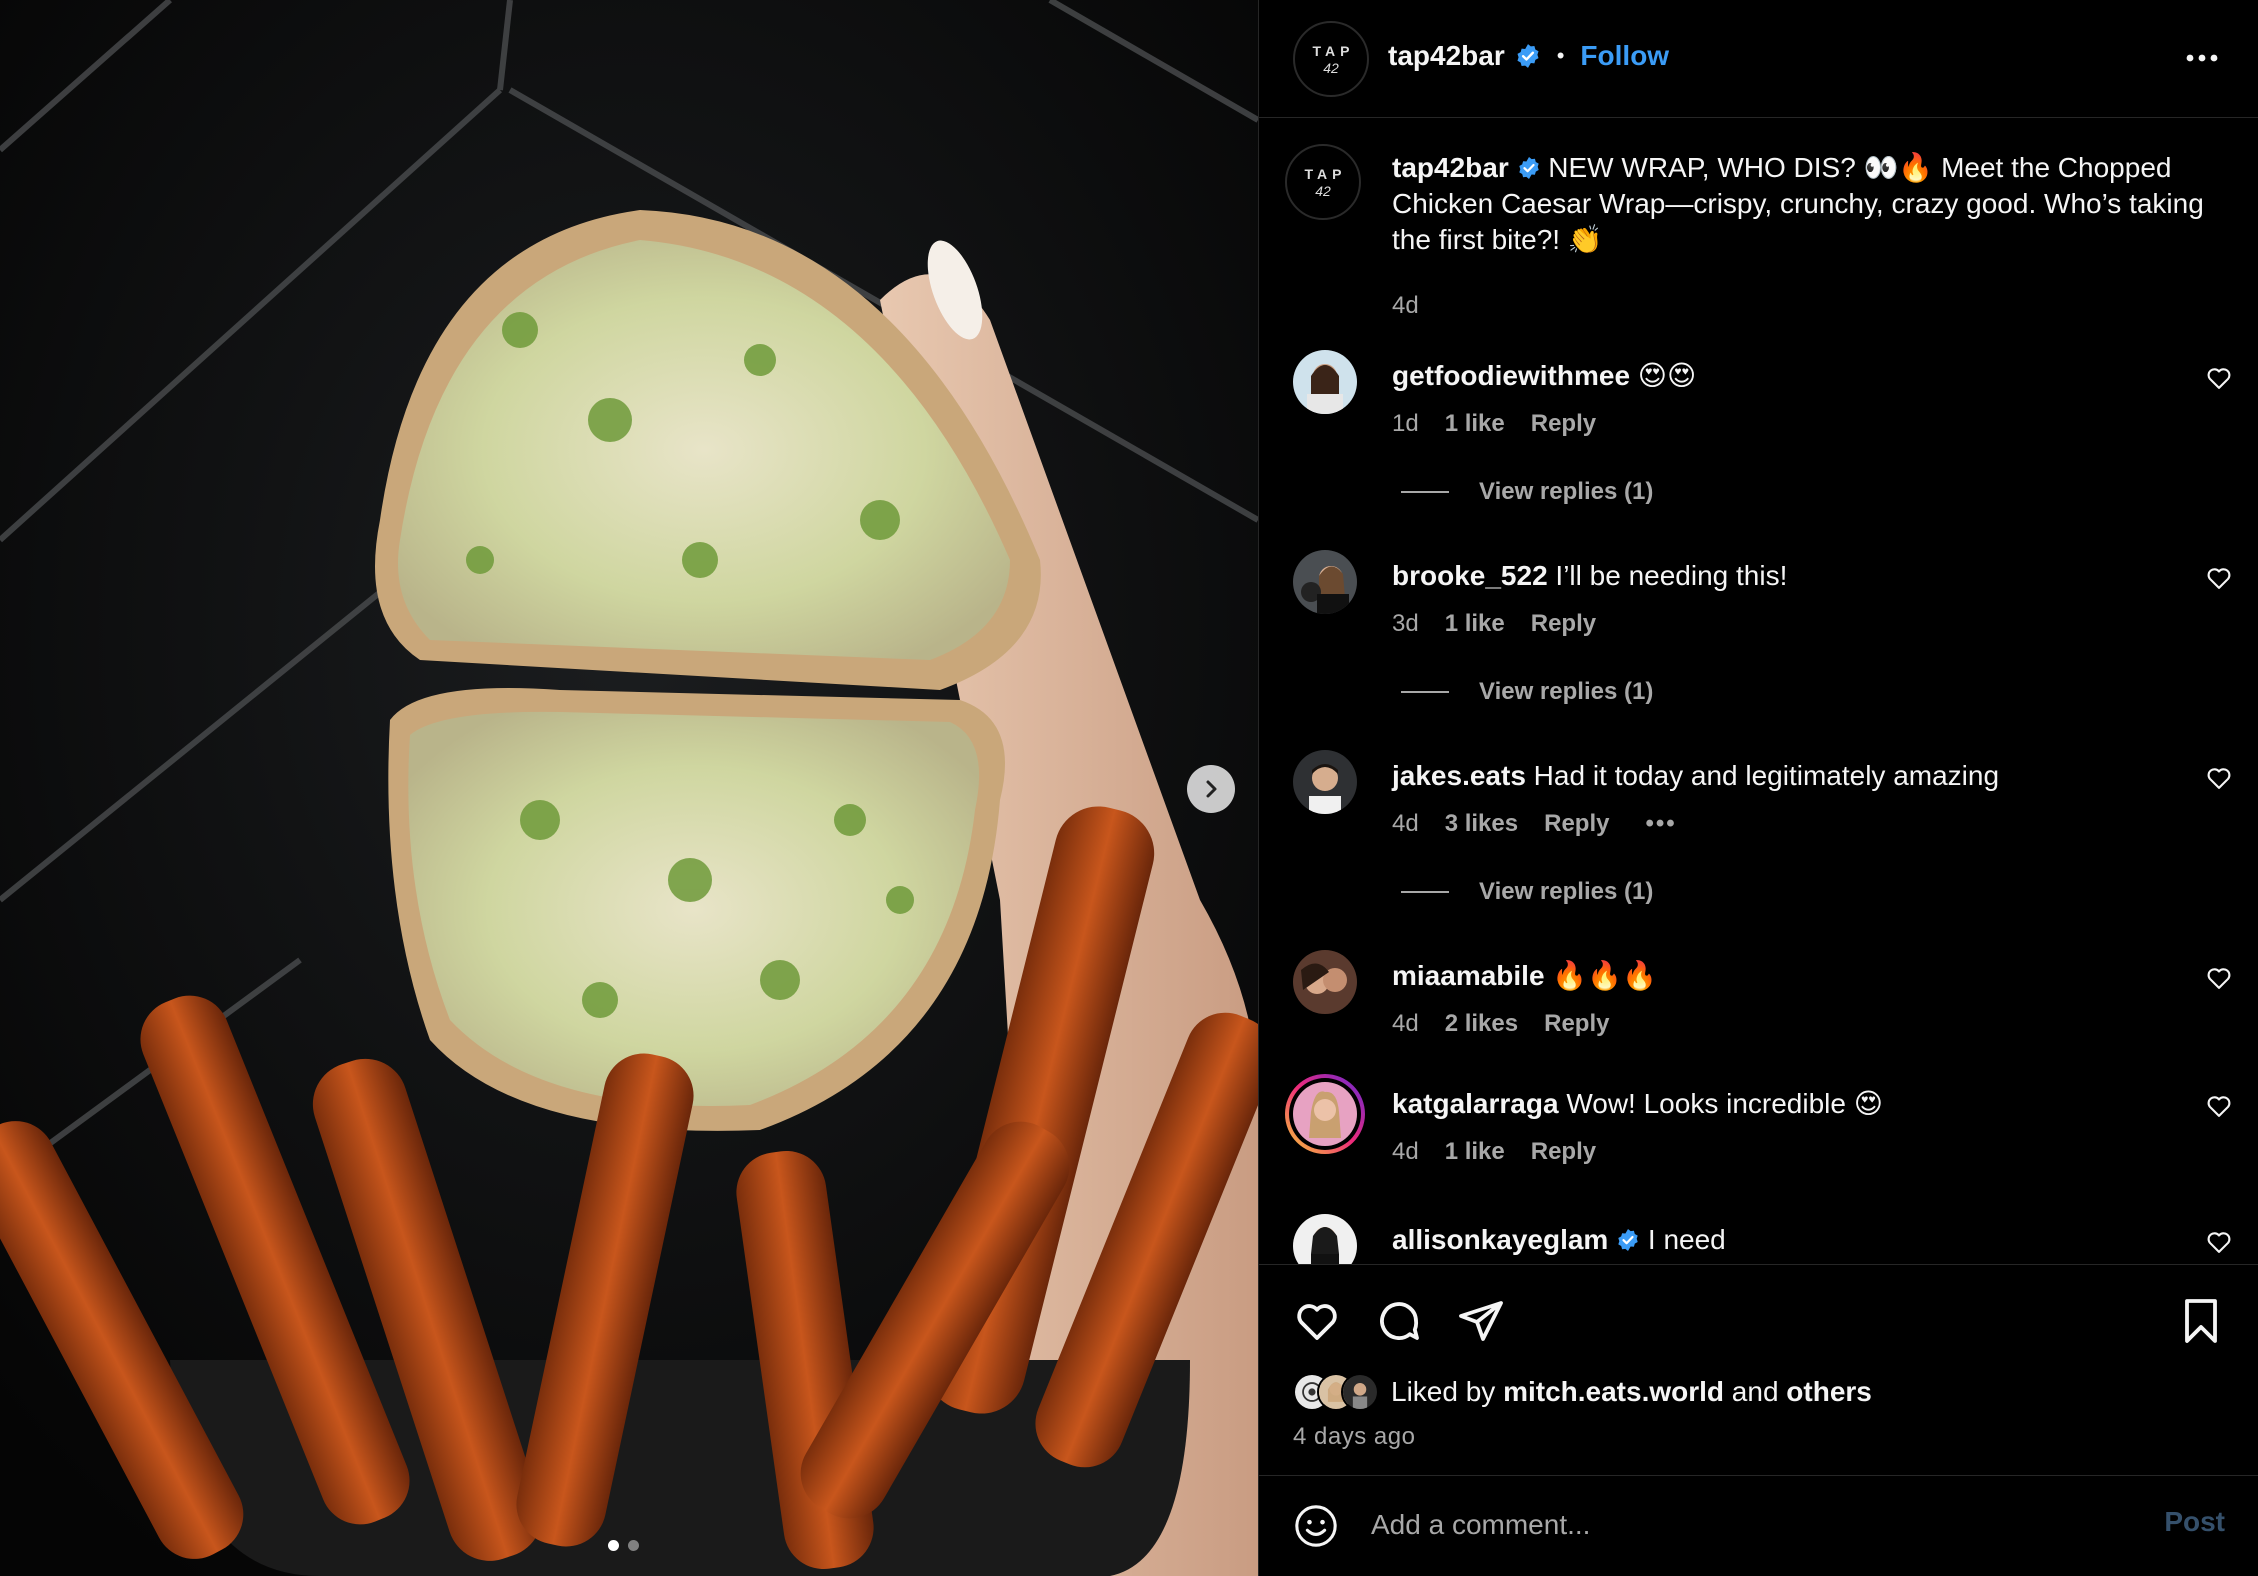  I want to click on follow-button: Follow, so click(1624, 56).